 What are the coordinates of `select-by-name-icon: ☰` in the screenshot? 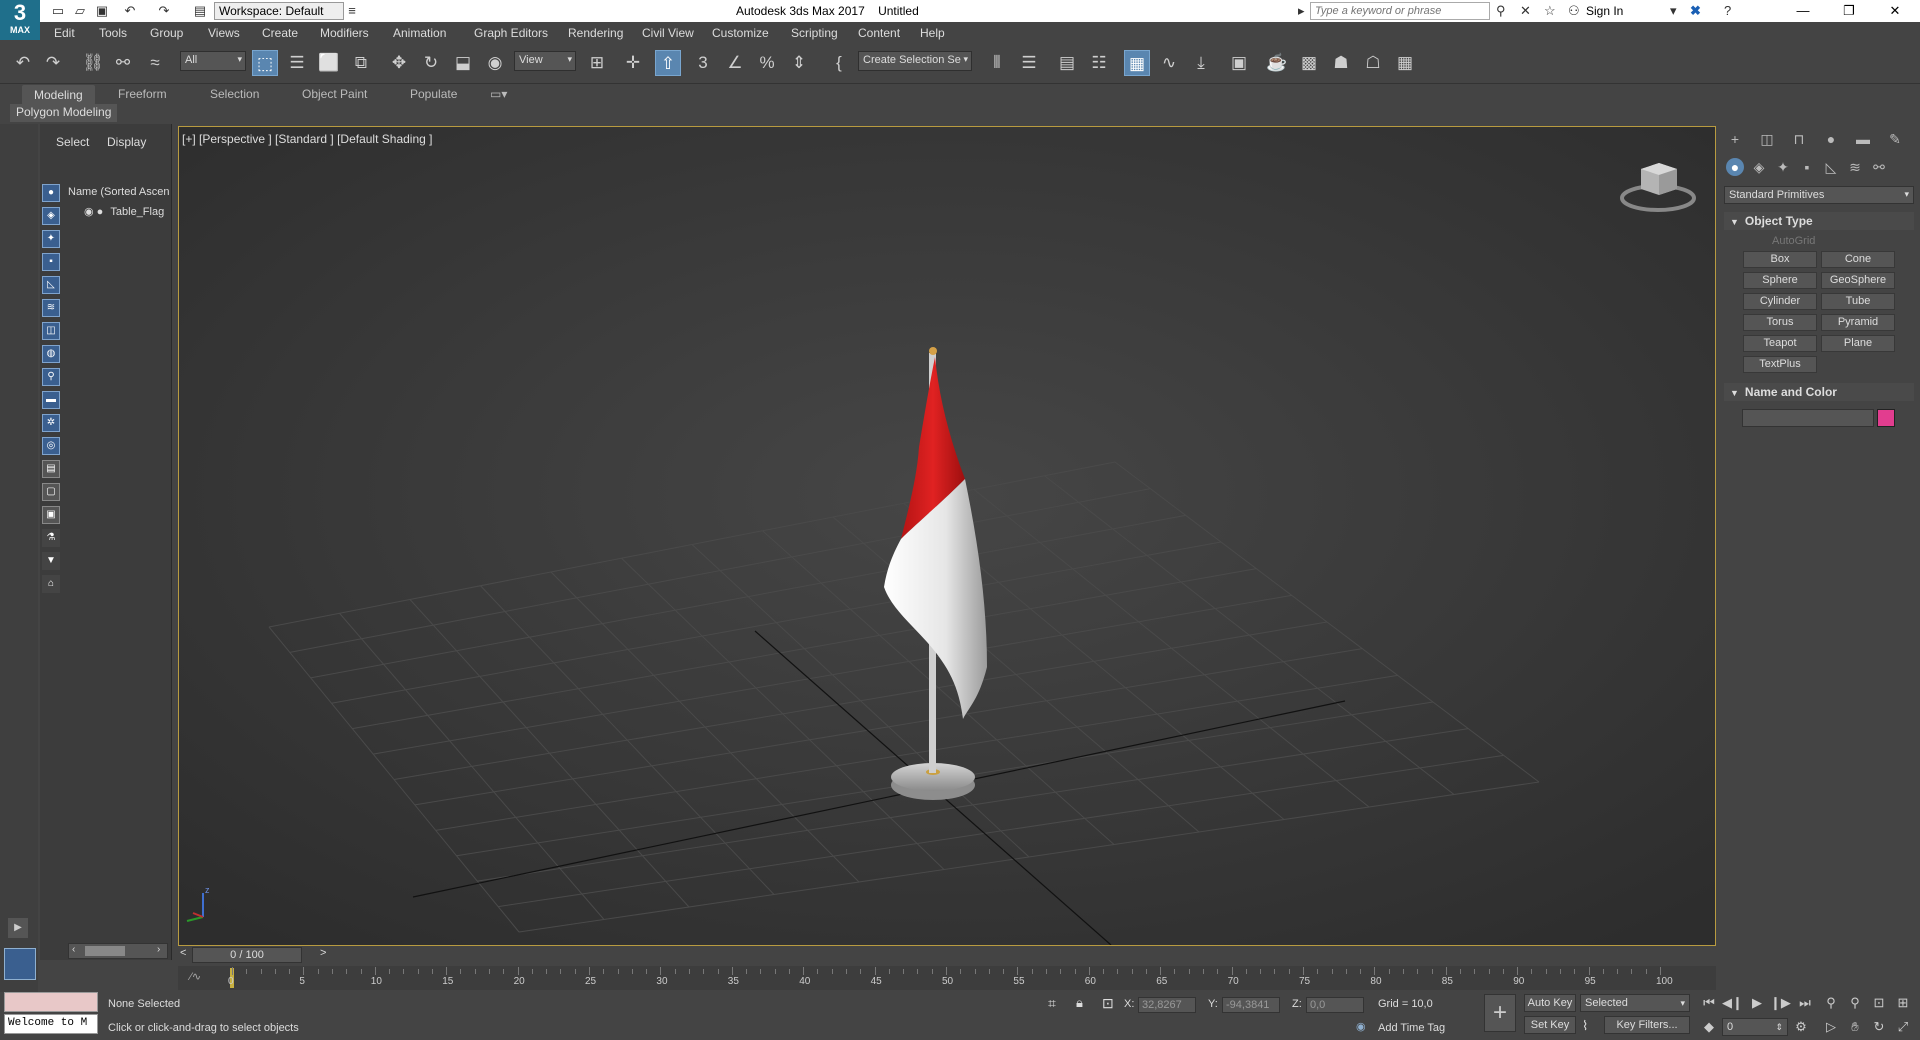 It's located at (297, 63).